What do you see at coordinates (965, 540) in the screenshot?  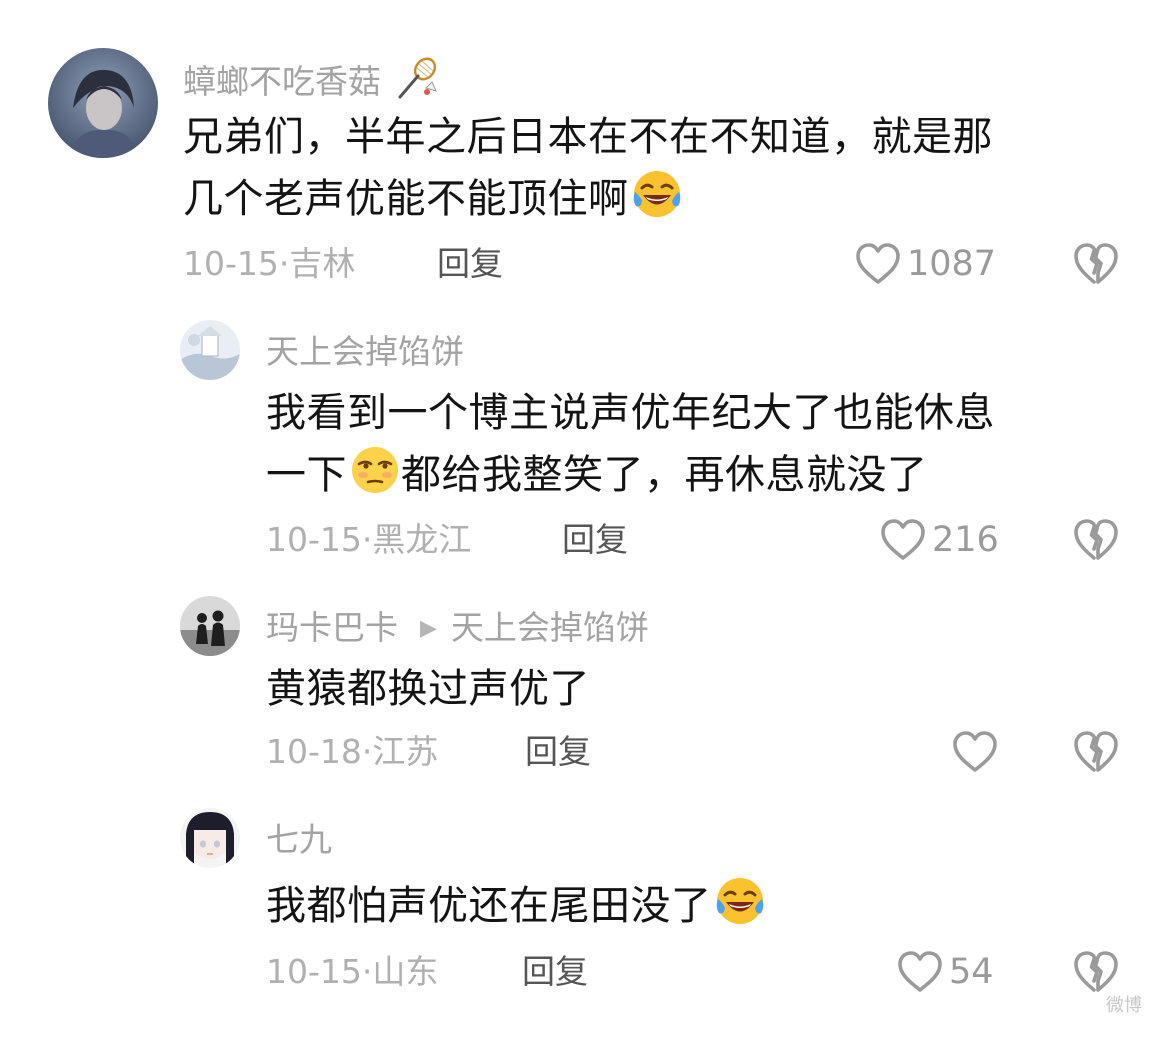 I see `like-count: 216` at bounding box center [965, 540].